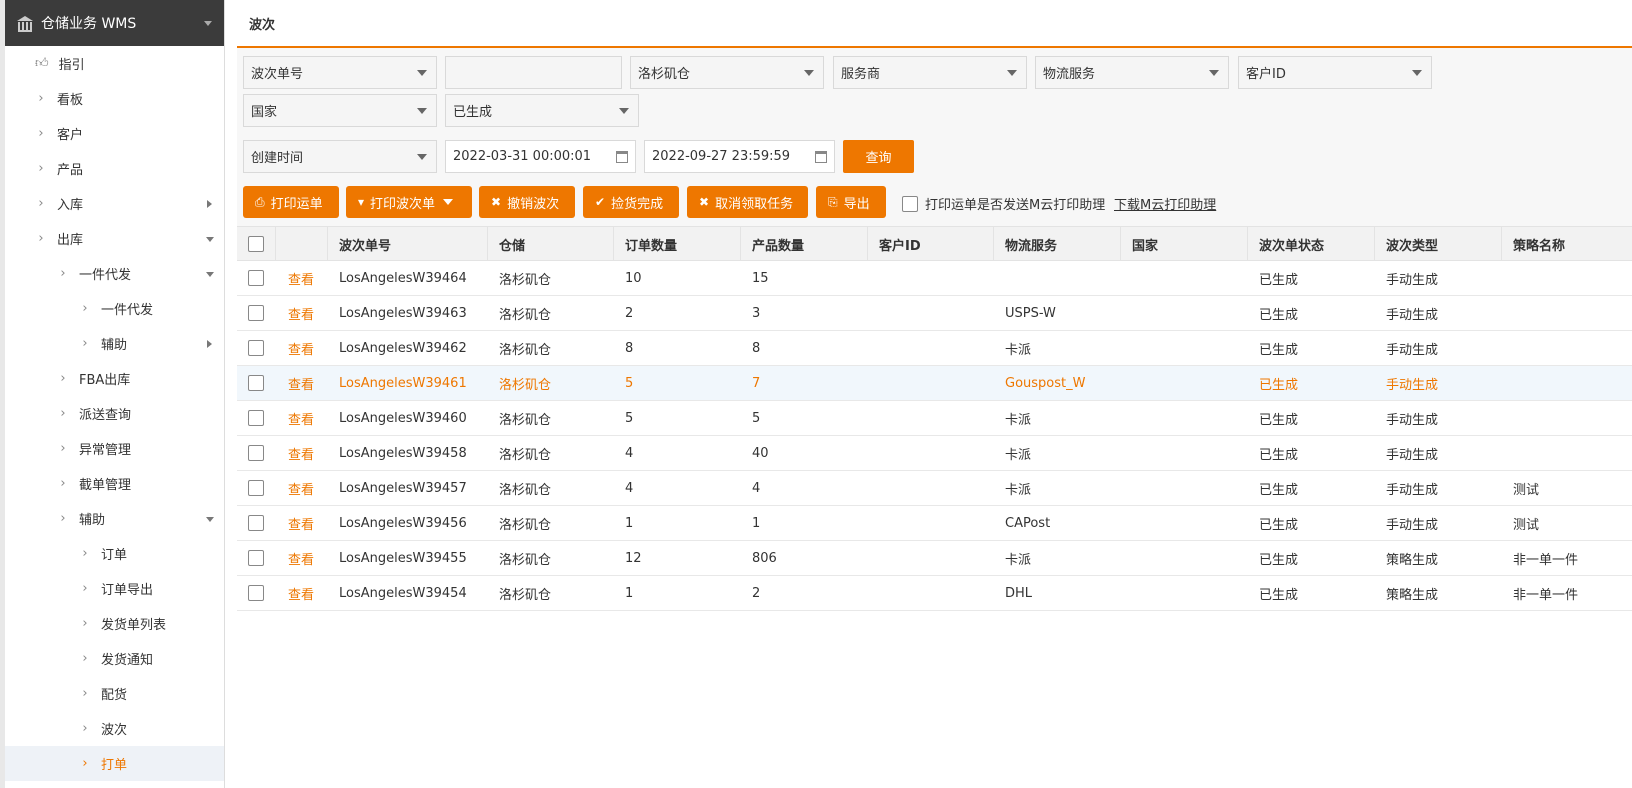  I want to click on batch-no-select: 波次单号, so click(340, 72).